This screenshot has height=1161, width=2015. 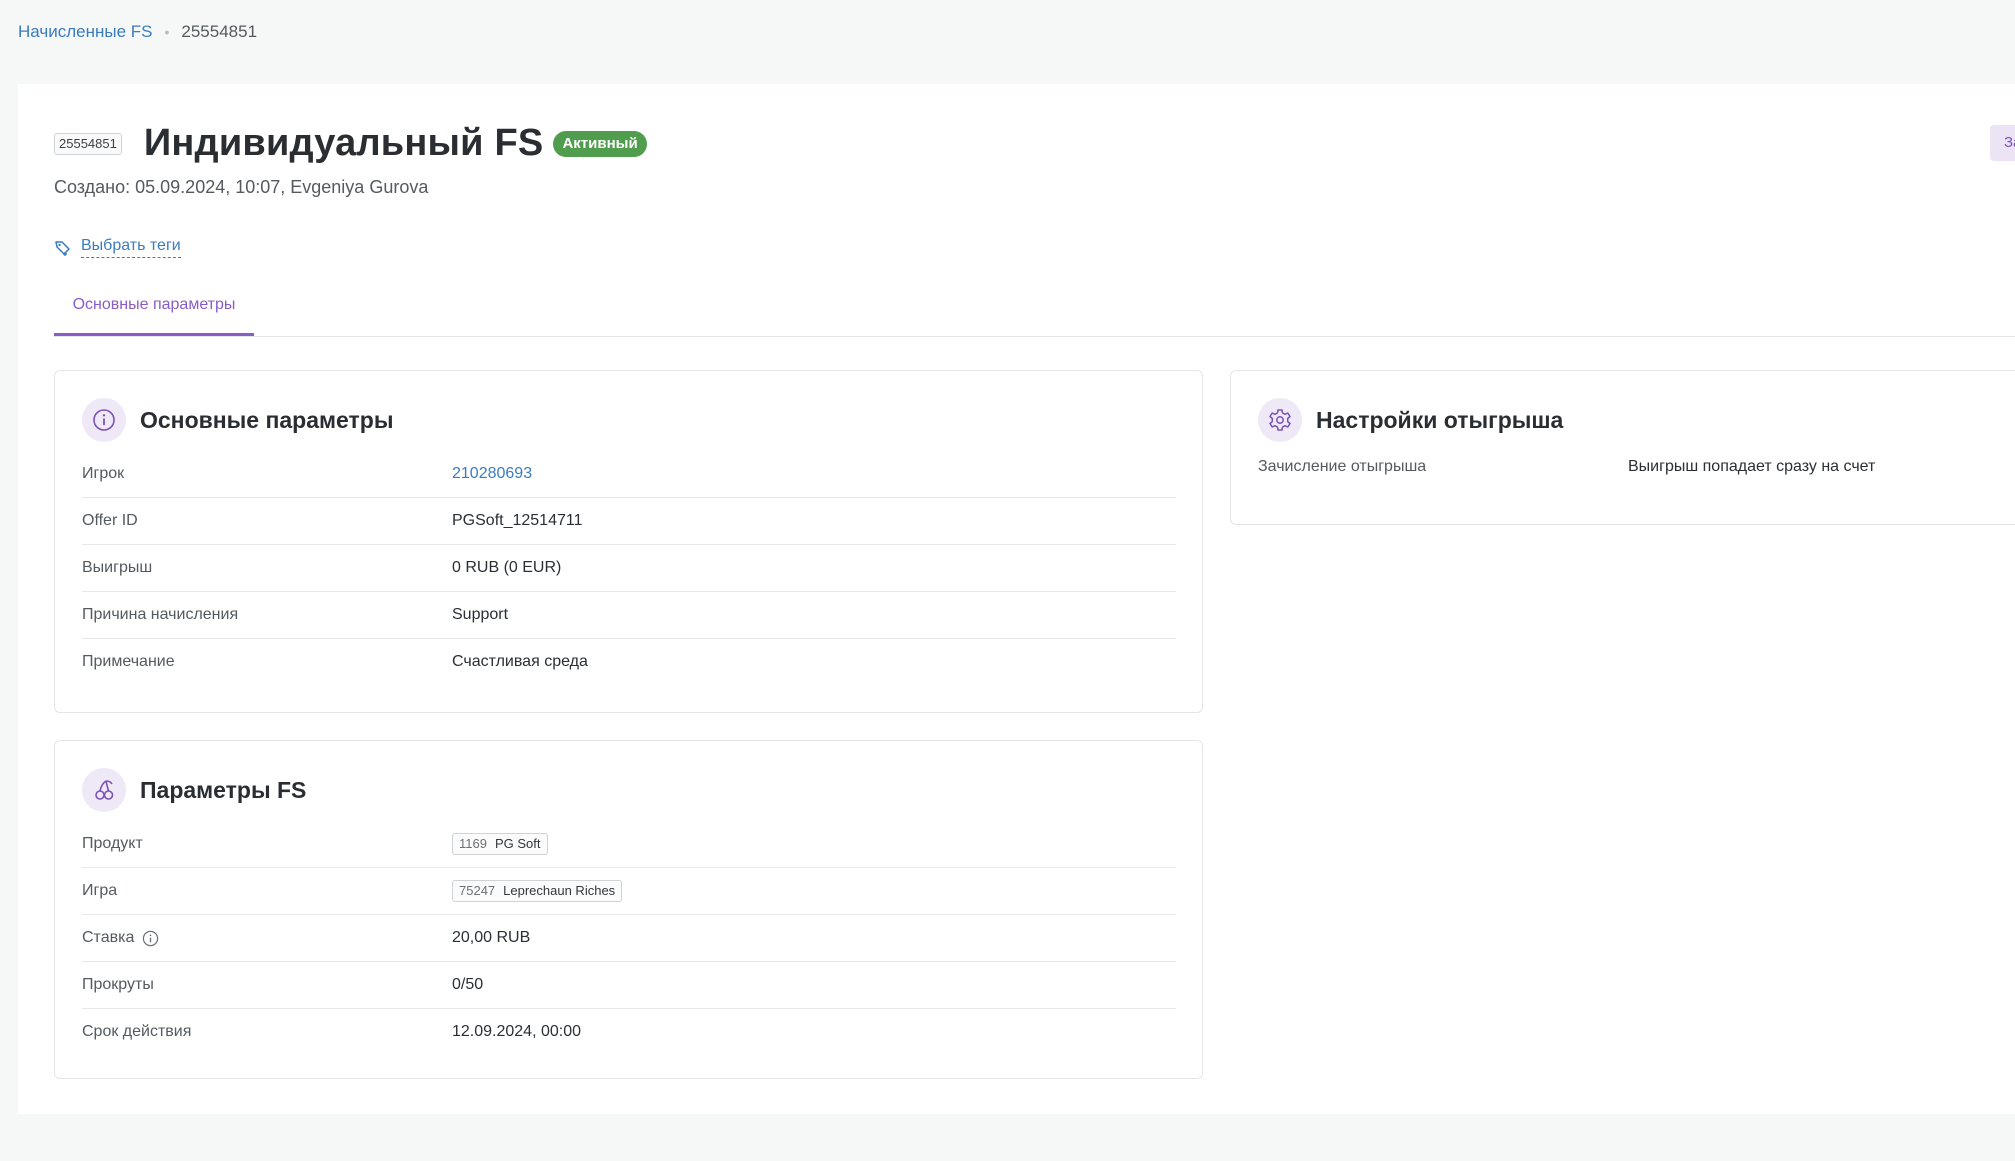 I want to click on wager-settings-title: Настройки отыгрыша, so click(x=1440, y=419).